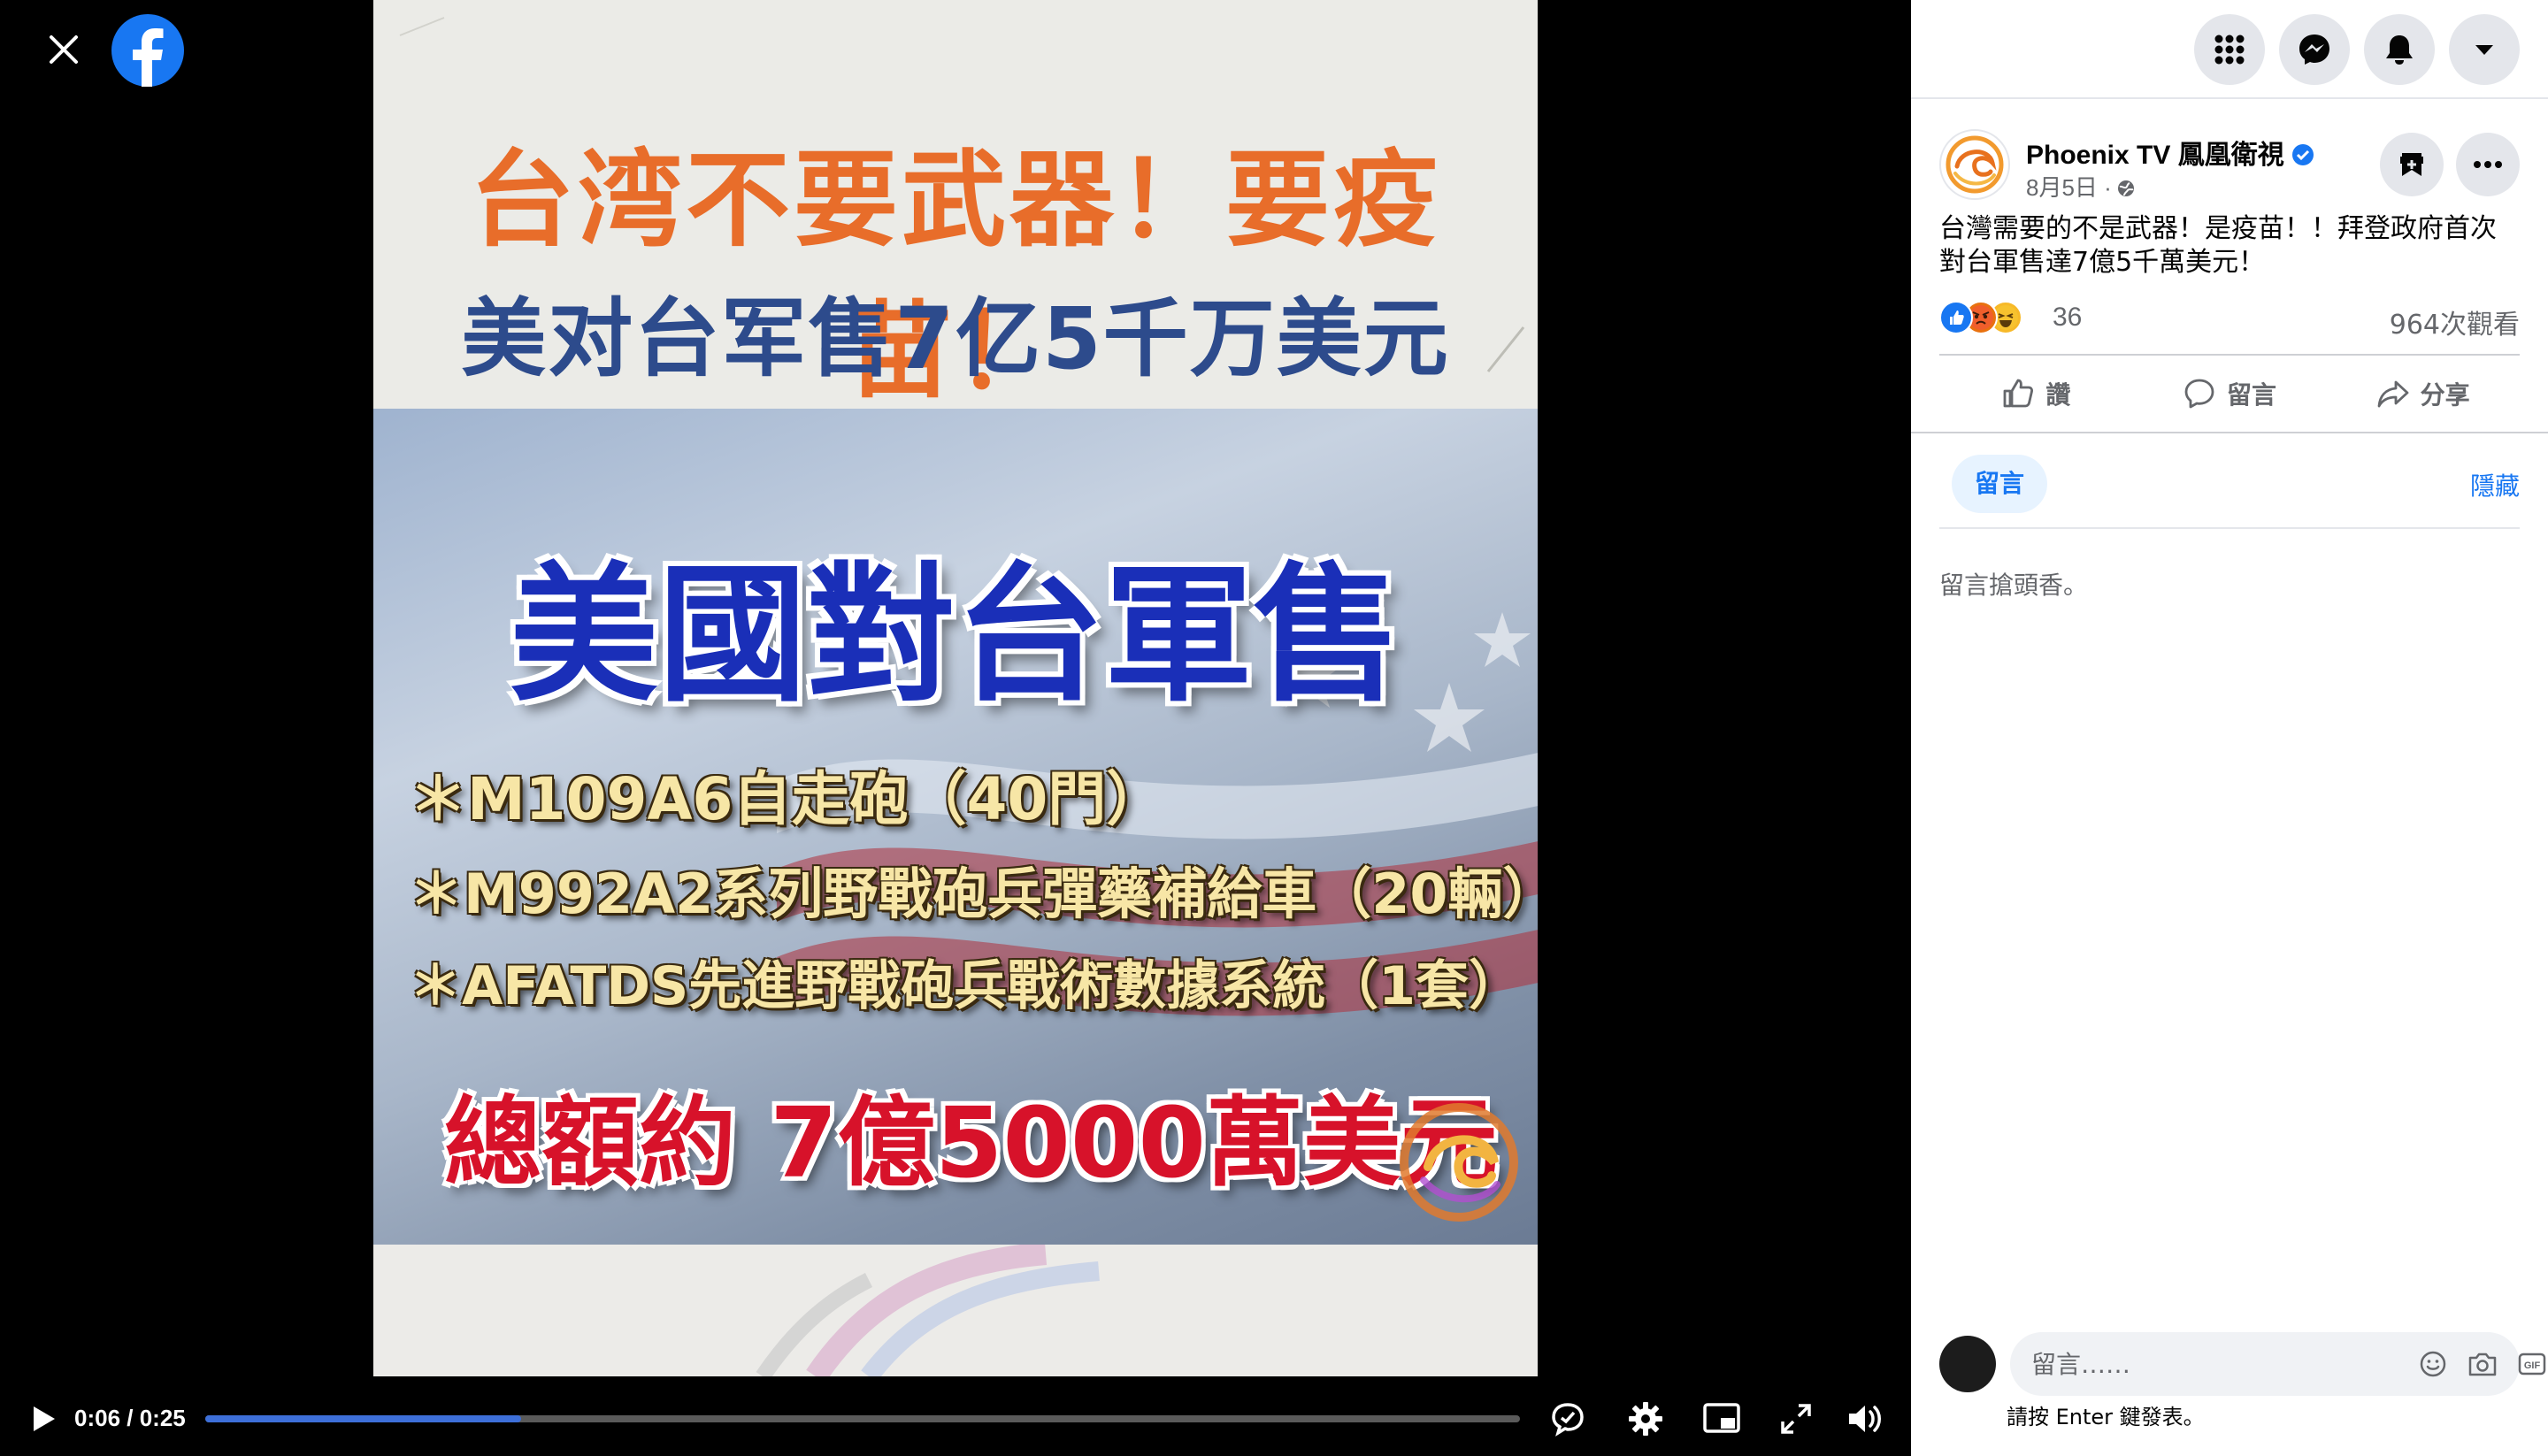 This screenshot has height=1456, width=2548. What do you see at coordinates (2058, 395) in the screenshot?
I see `like-label: 讚` at bounding box center [2058, 395].